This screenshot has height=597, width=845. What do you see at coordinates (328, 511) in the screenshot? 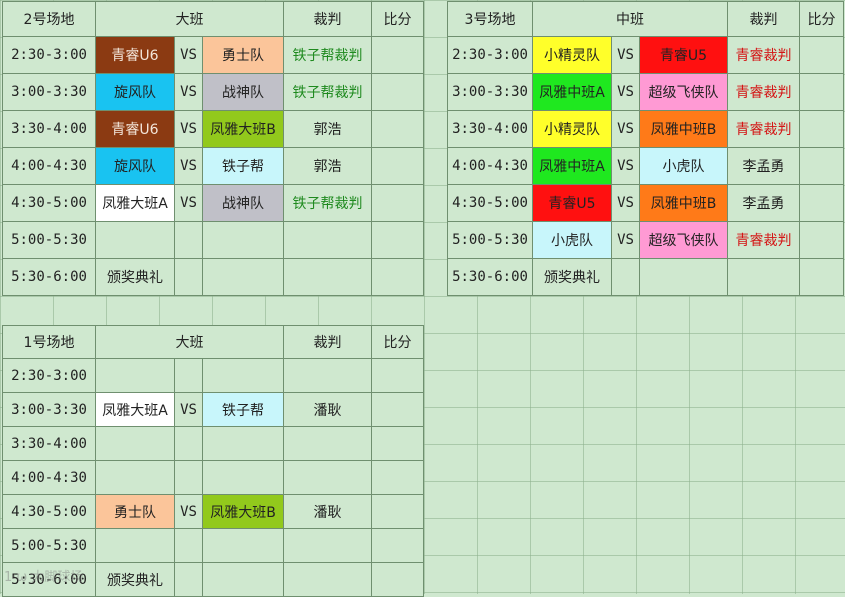
I see `referee-cell: 潘耿` at bounding box center [328, 511].